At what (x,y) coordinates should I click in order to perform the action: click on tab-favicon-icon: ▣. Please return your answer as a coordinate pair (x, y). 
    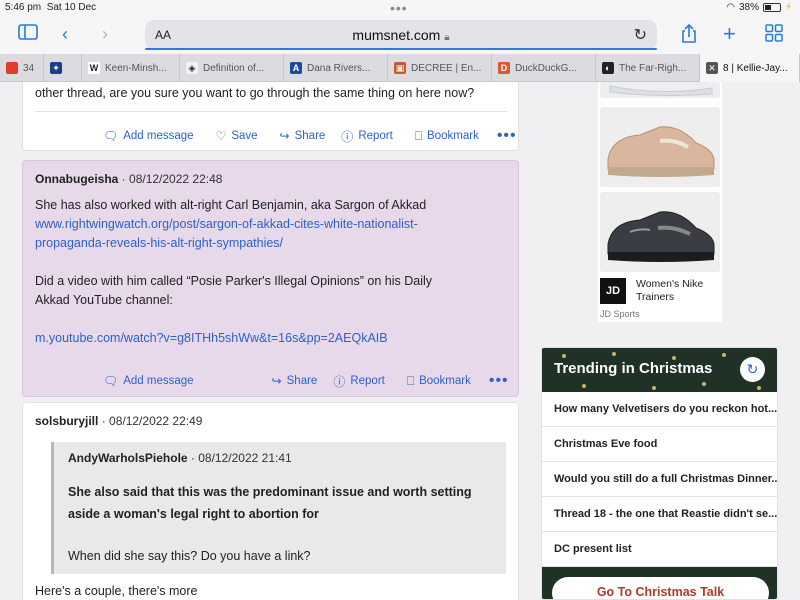
    Looking at the image, I should click on (400, 68).